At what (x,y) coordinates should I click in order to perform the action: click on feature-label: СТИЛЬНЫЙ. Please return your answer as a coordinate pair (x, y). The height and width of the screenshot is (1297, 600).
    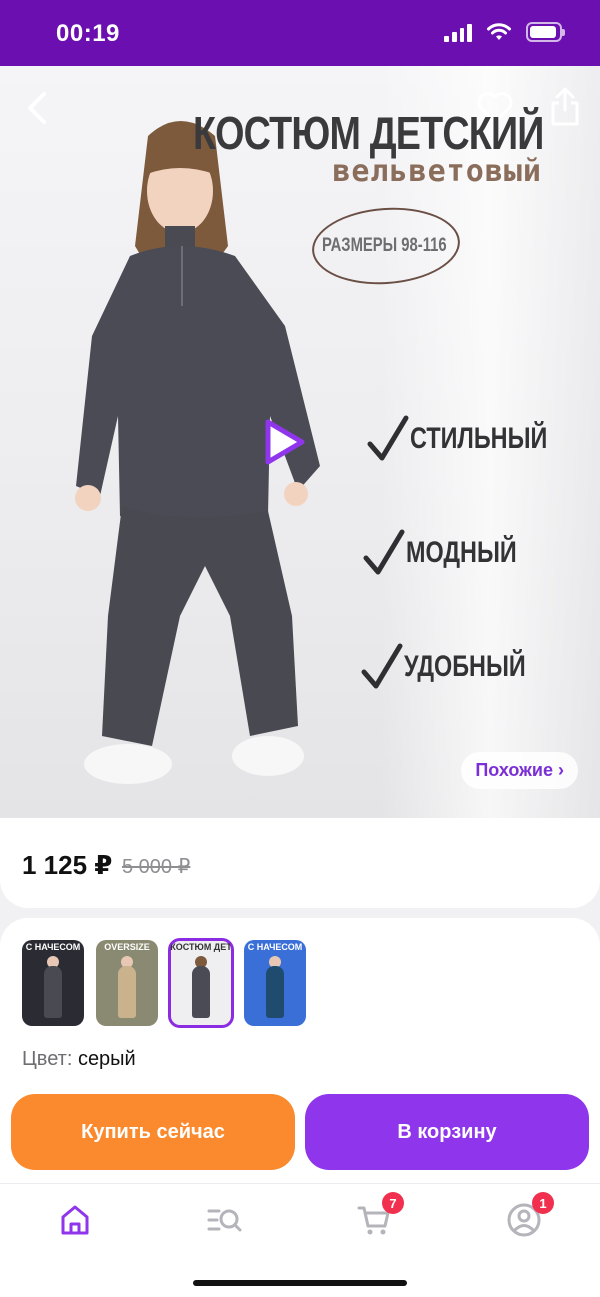
    Looking at the image, I should click on (479, 438).